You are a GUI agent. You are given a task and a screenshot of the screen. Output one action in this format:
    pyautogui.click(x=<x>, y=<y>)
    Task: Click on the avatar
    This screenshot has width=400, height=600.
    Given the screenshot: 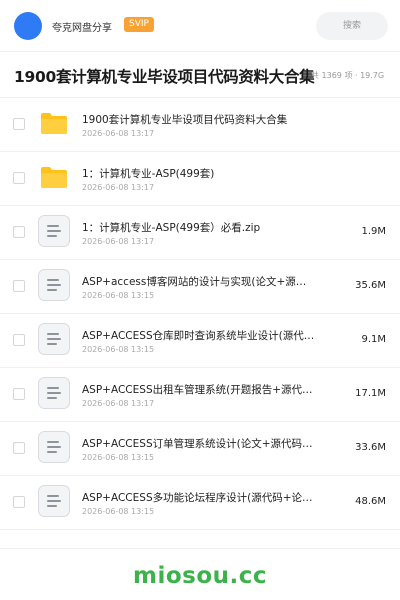 What is the action you would take?
    pyautogui.click(x=28, y=26)
    